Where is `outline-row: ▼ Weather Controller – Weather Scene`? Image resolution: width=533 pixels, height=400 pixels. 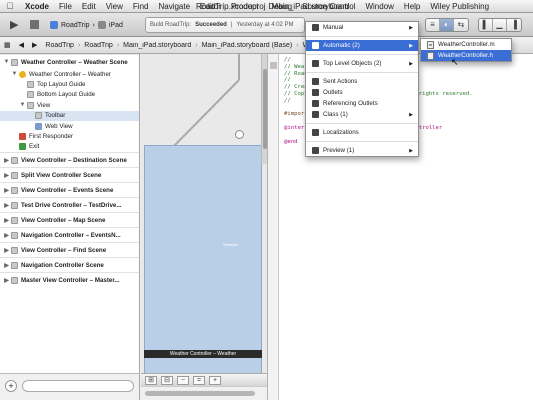
outline-row: ▼ Weather Controller – Weather Scene is located at coordinates (69, 61).